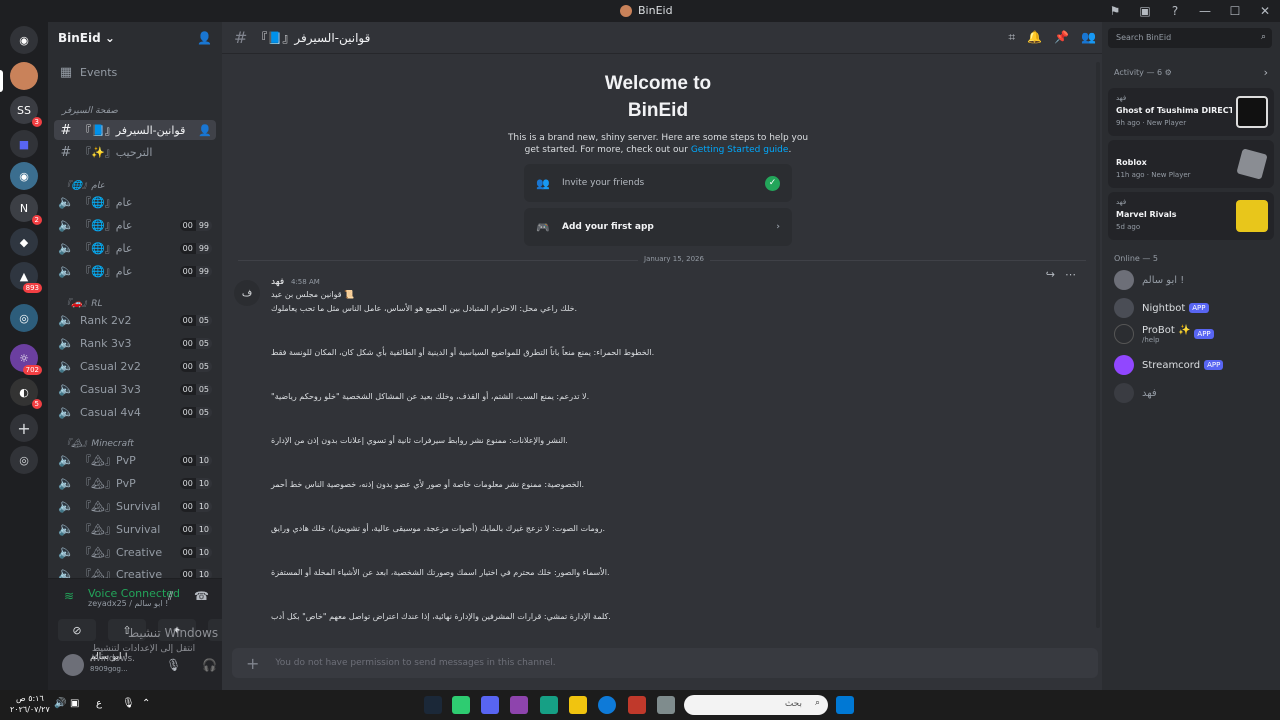 This screenshot has width=1280, height=720. What do you see at coordinates (135, 343) in the screenshot?
I see `voice-channel-rank3v3: 🔈 Rank 3v3 00 05` at bounding box center [135, 343].